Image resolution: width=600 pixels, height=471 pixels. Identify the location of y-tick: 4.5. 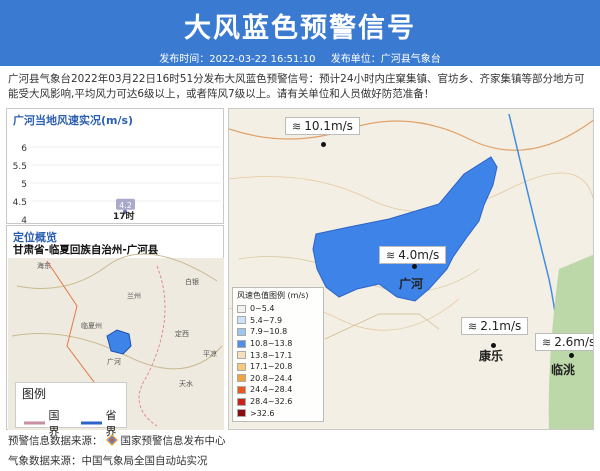
(20, 203).